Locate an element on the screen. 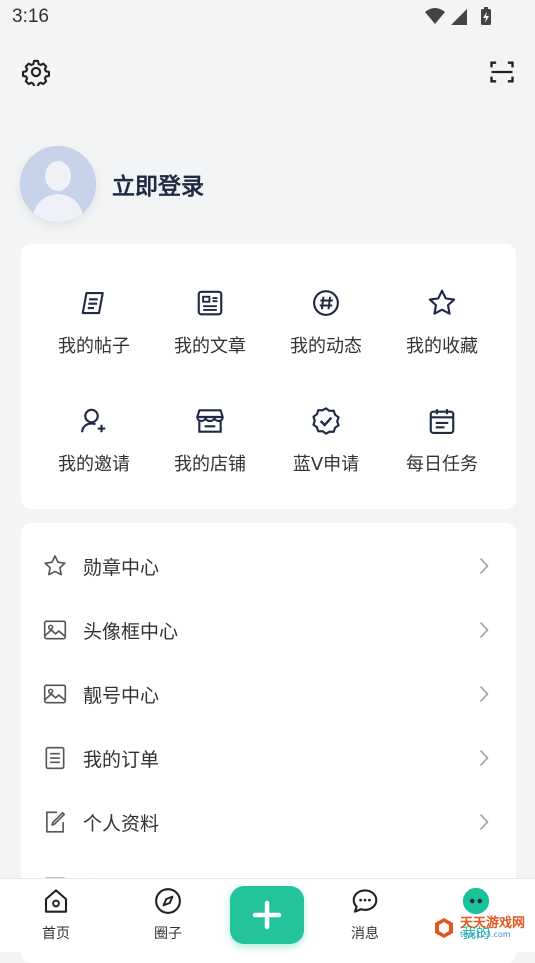 This screenshot has height=963, width=535. create-post-button is located at coordinates (267, 915).